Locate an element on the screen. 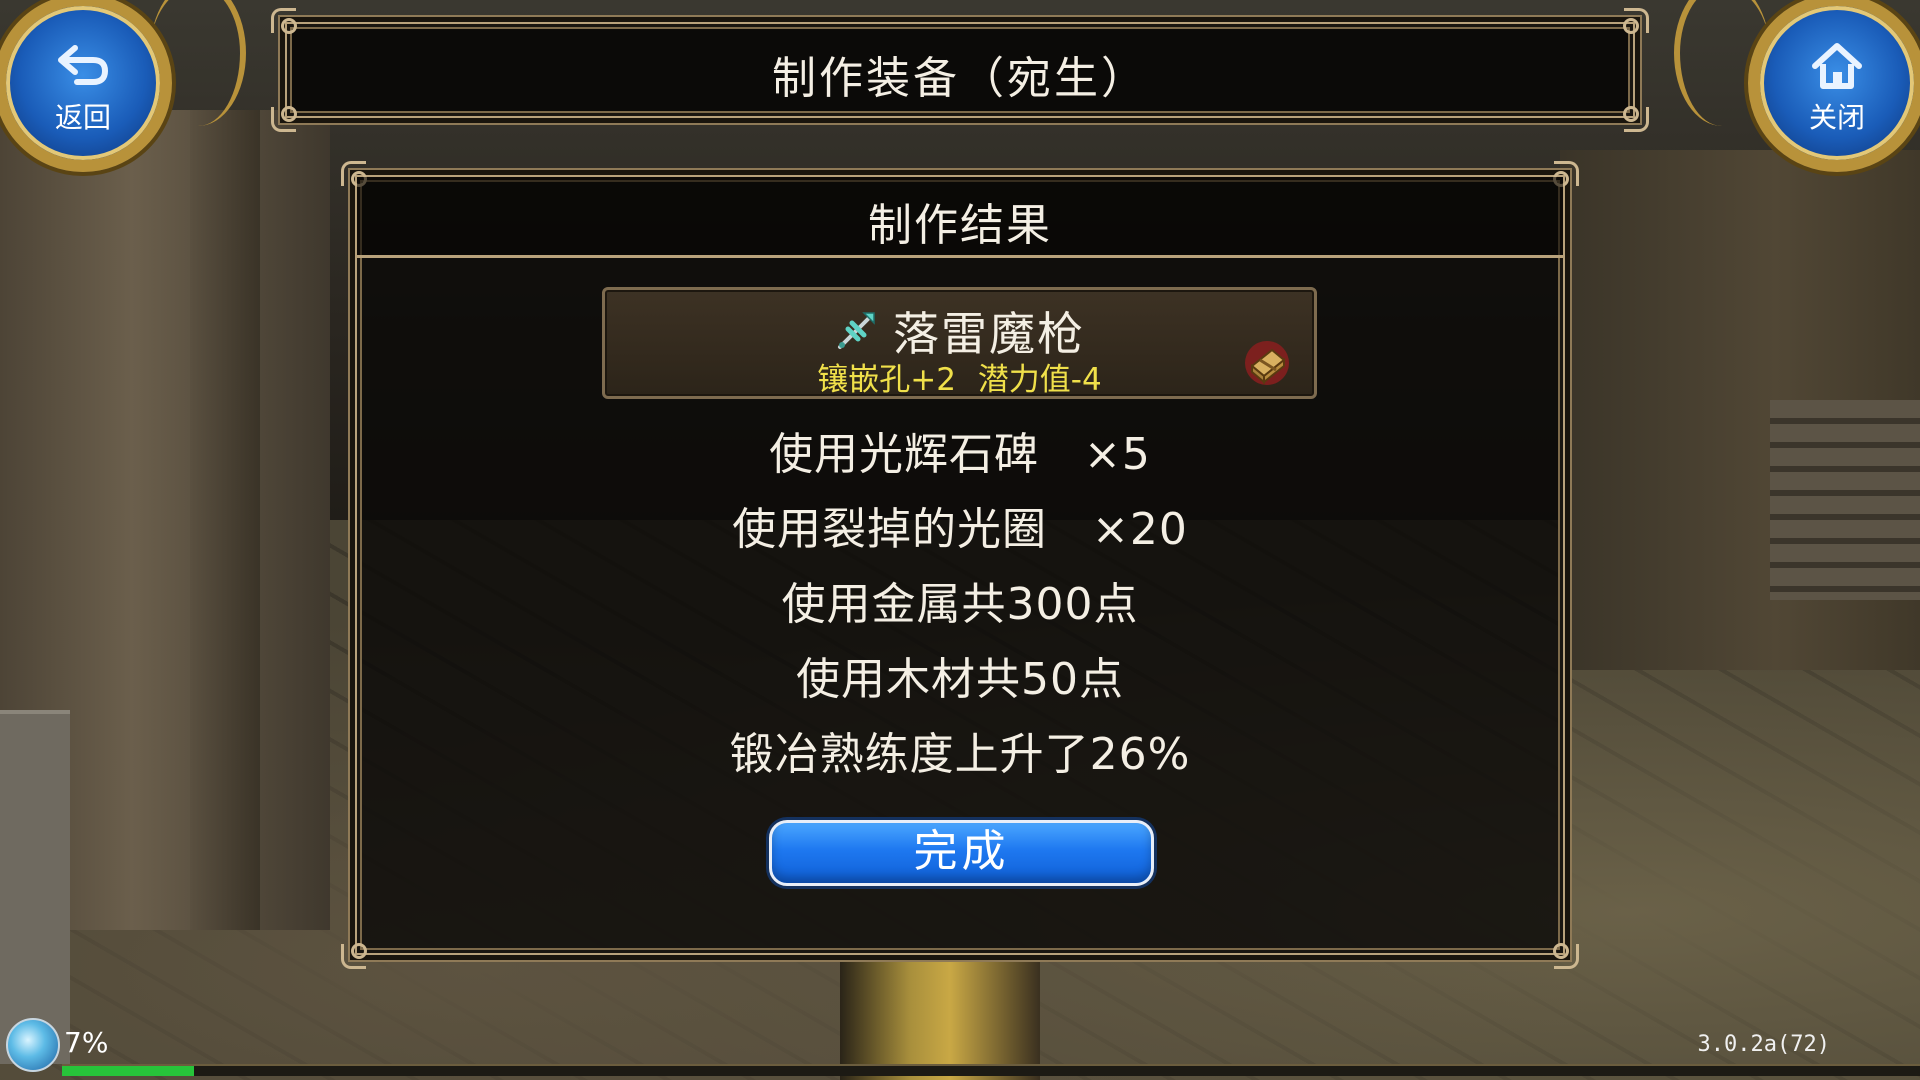  item-stat-potential: 潜力值-4 is located at coordinates (1039, 380).